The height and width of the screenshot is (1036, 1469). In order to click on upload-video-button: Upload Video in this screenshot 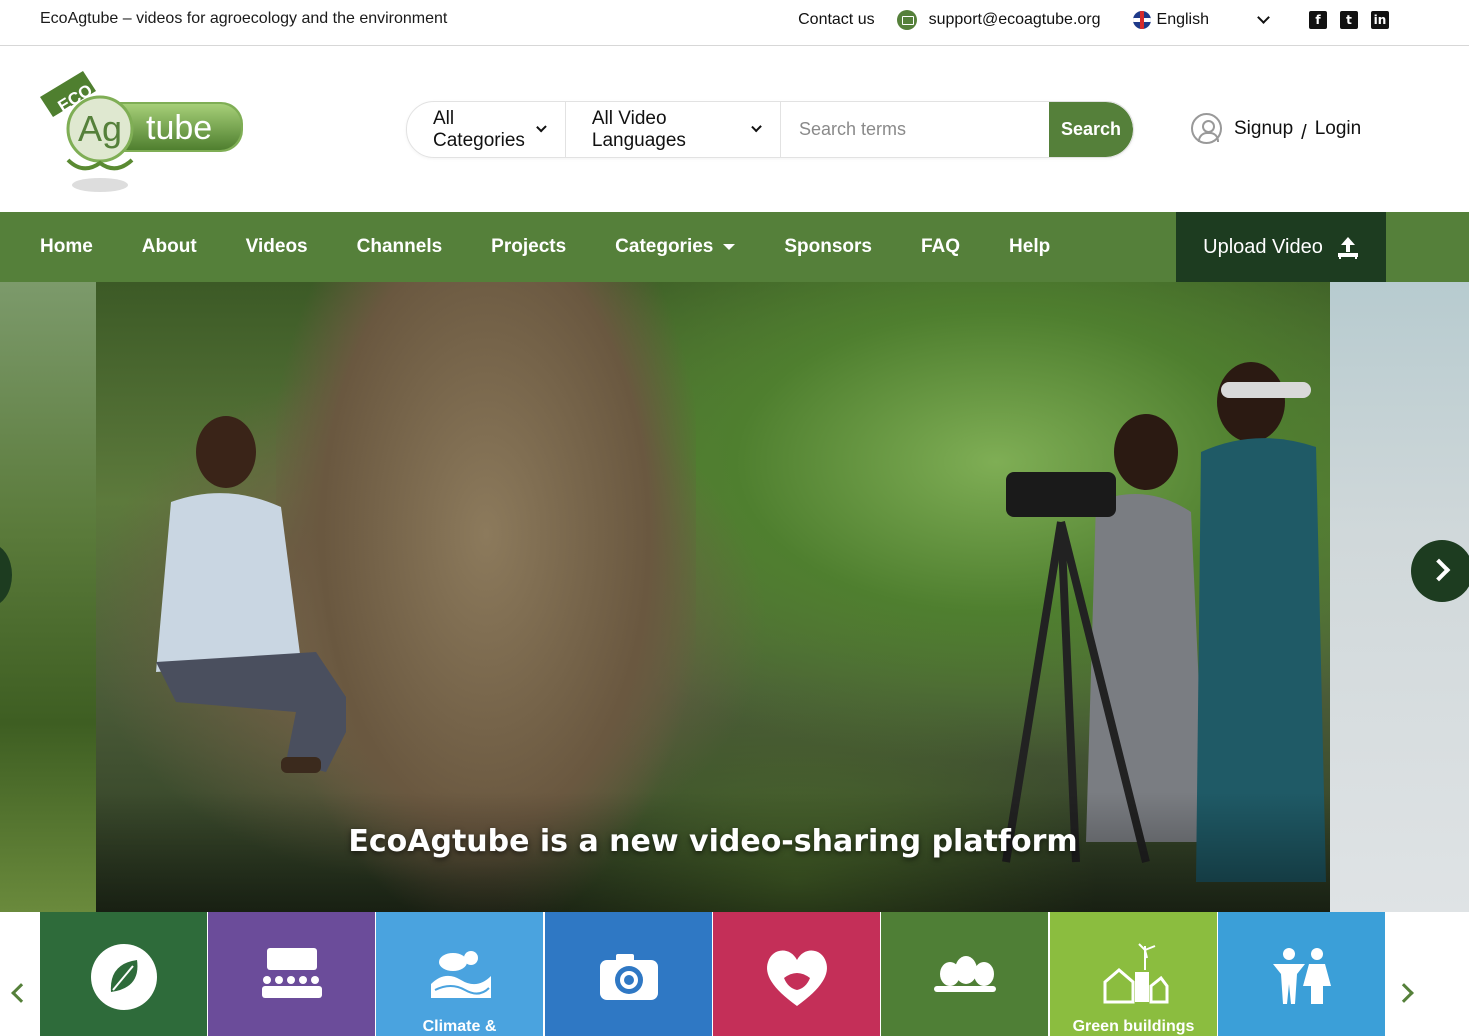, I will do `click(1281, 247)`.